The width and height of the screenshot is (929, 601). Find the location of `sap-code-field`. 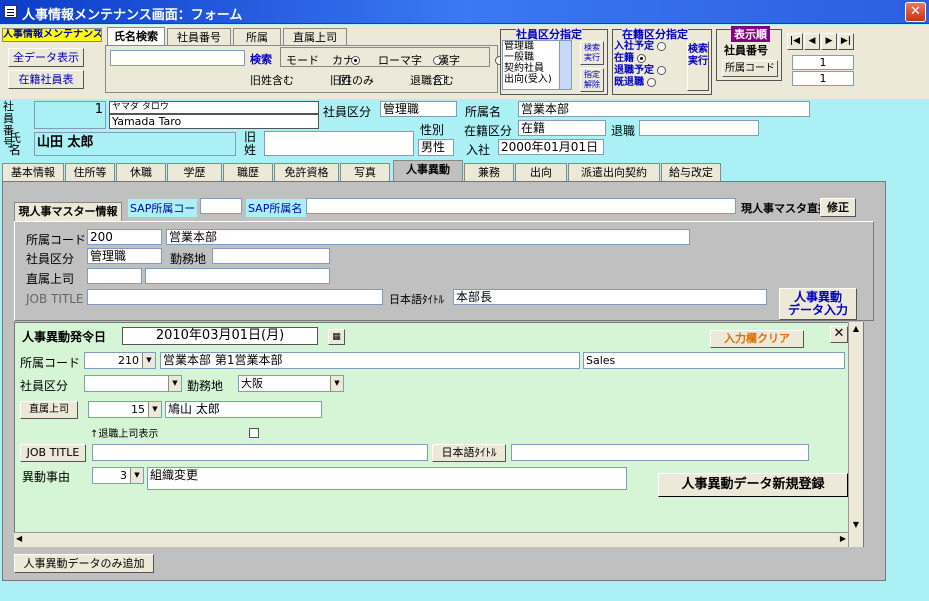

sap-code-field is located at coordinates (221, 206).